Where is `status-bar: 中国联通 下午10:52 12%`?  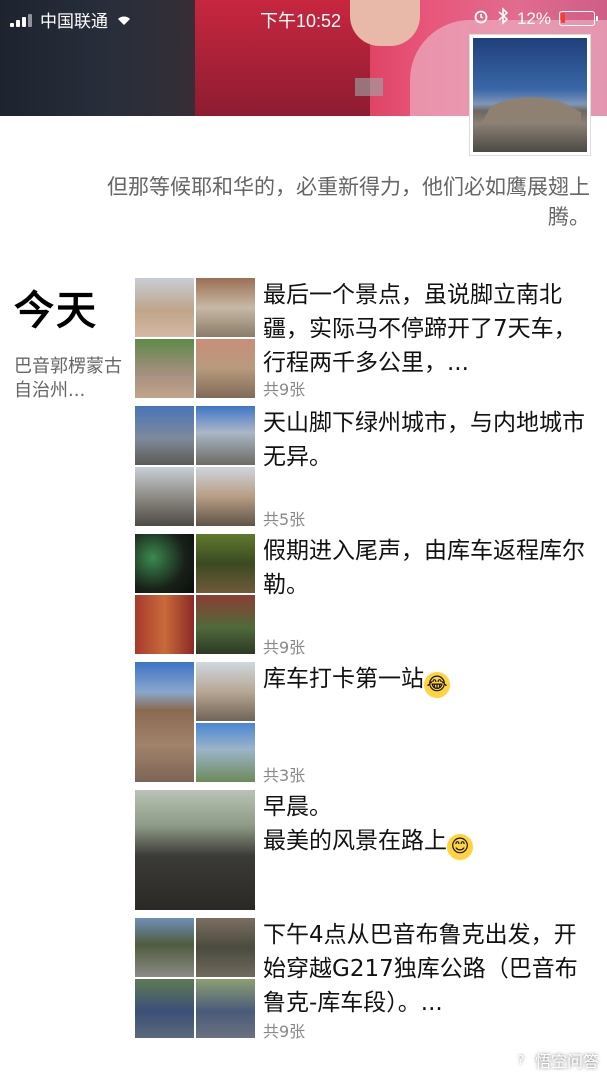
status-bar: 中国联通 下午10:52 12% is located at coordinates (303, 17).